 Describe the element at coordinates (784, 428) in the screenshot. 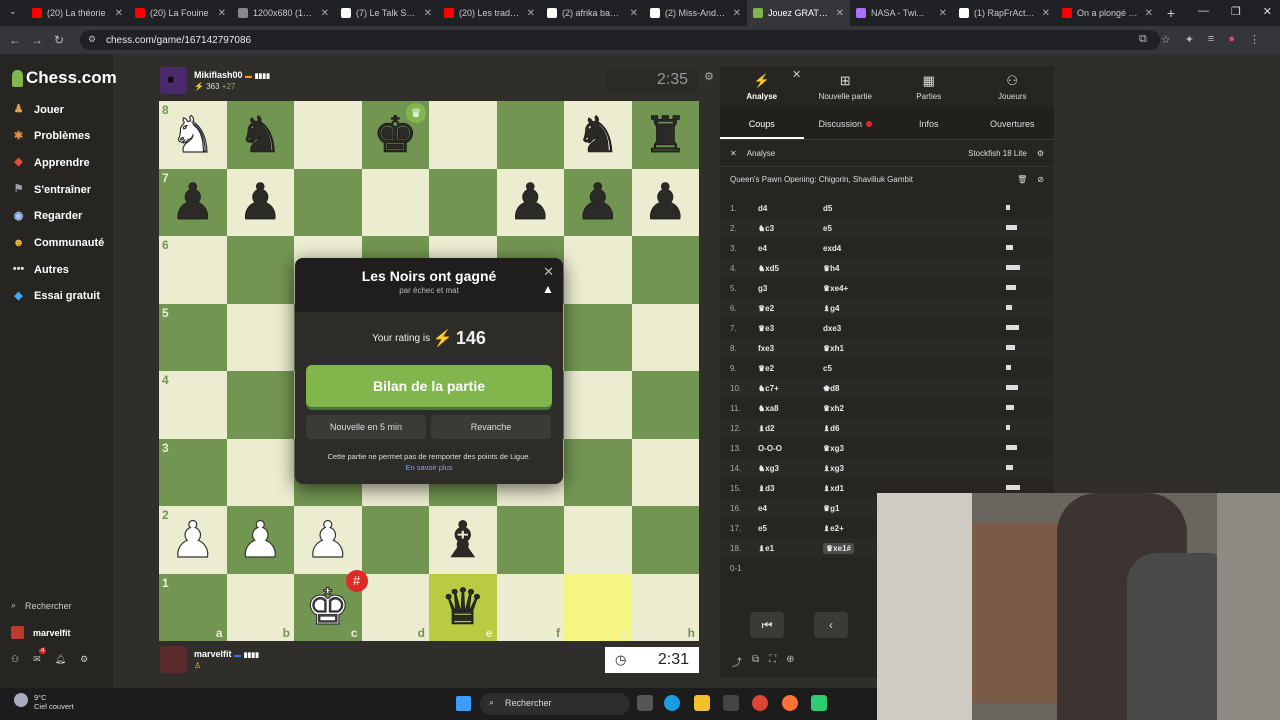

I see `white-move: ♝d2` at that location.